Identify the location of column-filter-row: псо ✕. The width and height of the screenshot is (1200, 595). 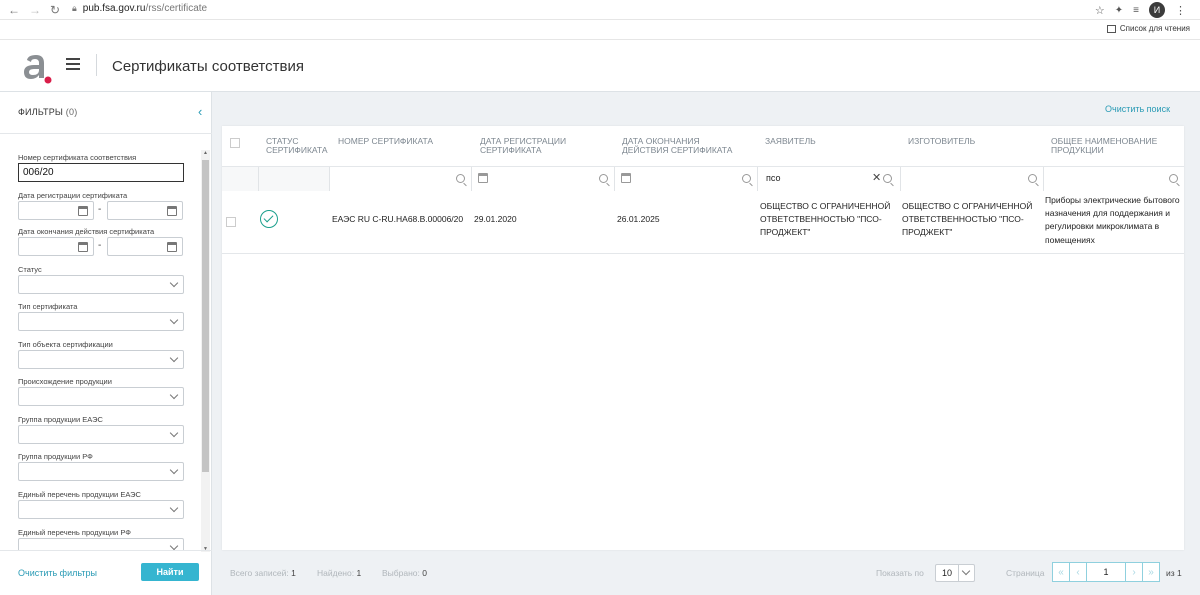
(703, 178).